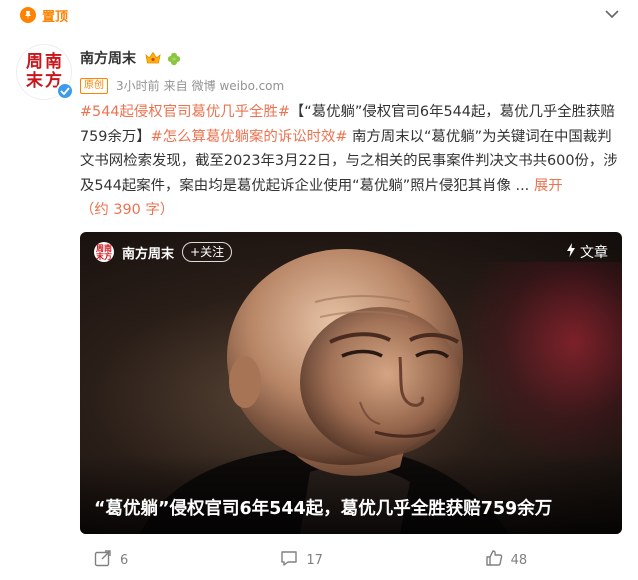 Image resolution: width=638 pixels, height=580 pixels. What do you see at coordinates (153, 59) in the screenshot?
I see `crown-icon` at bounding box center [153, 59].